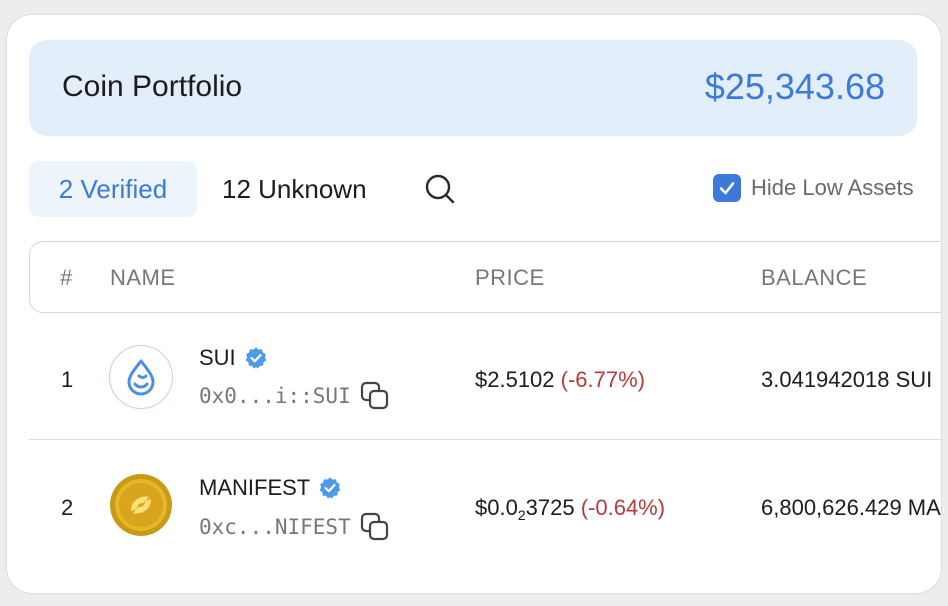  Describe the element at coordinates (521, 515) in the screenshot. I see `price-subscript: 2` at that location.